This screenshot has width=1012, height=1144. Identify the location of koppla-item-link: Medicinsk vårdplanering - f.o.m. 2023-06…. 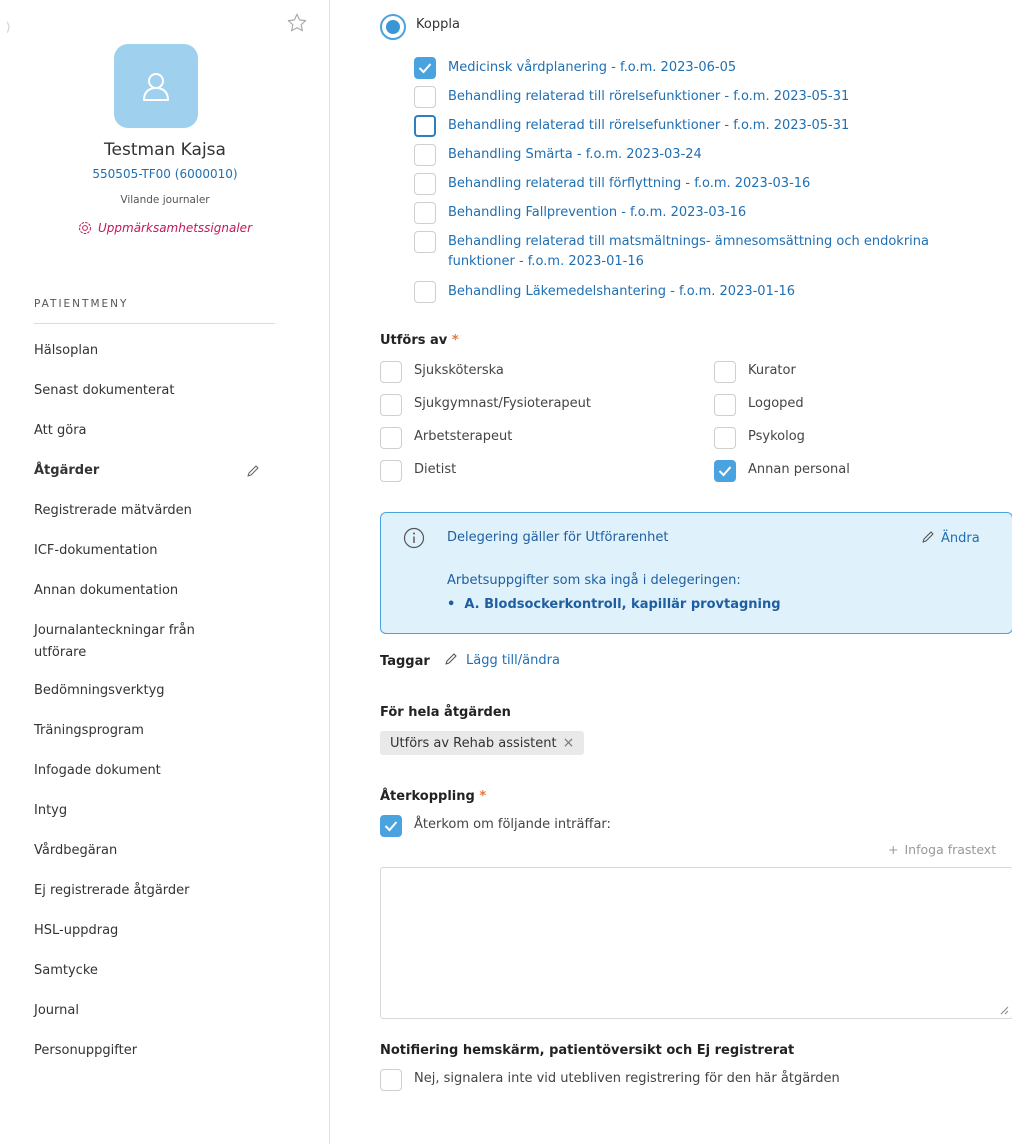
(708, 68).